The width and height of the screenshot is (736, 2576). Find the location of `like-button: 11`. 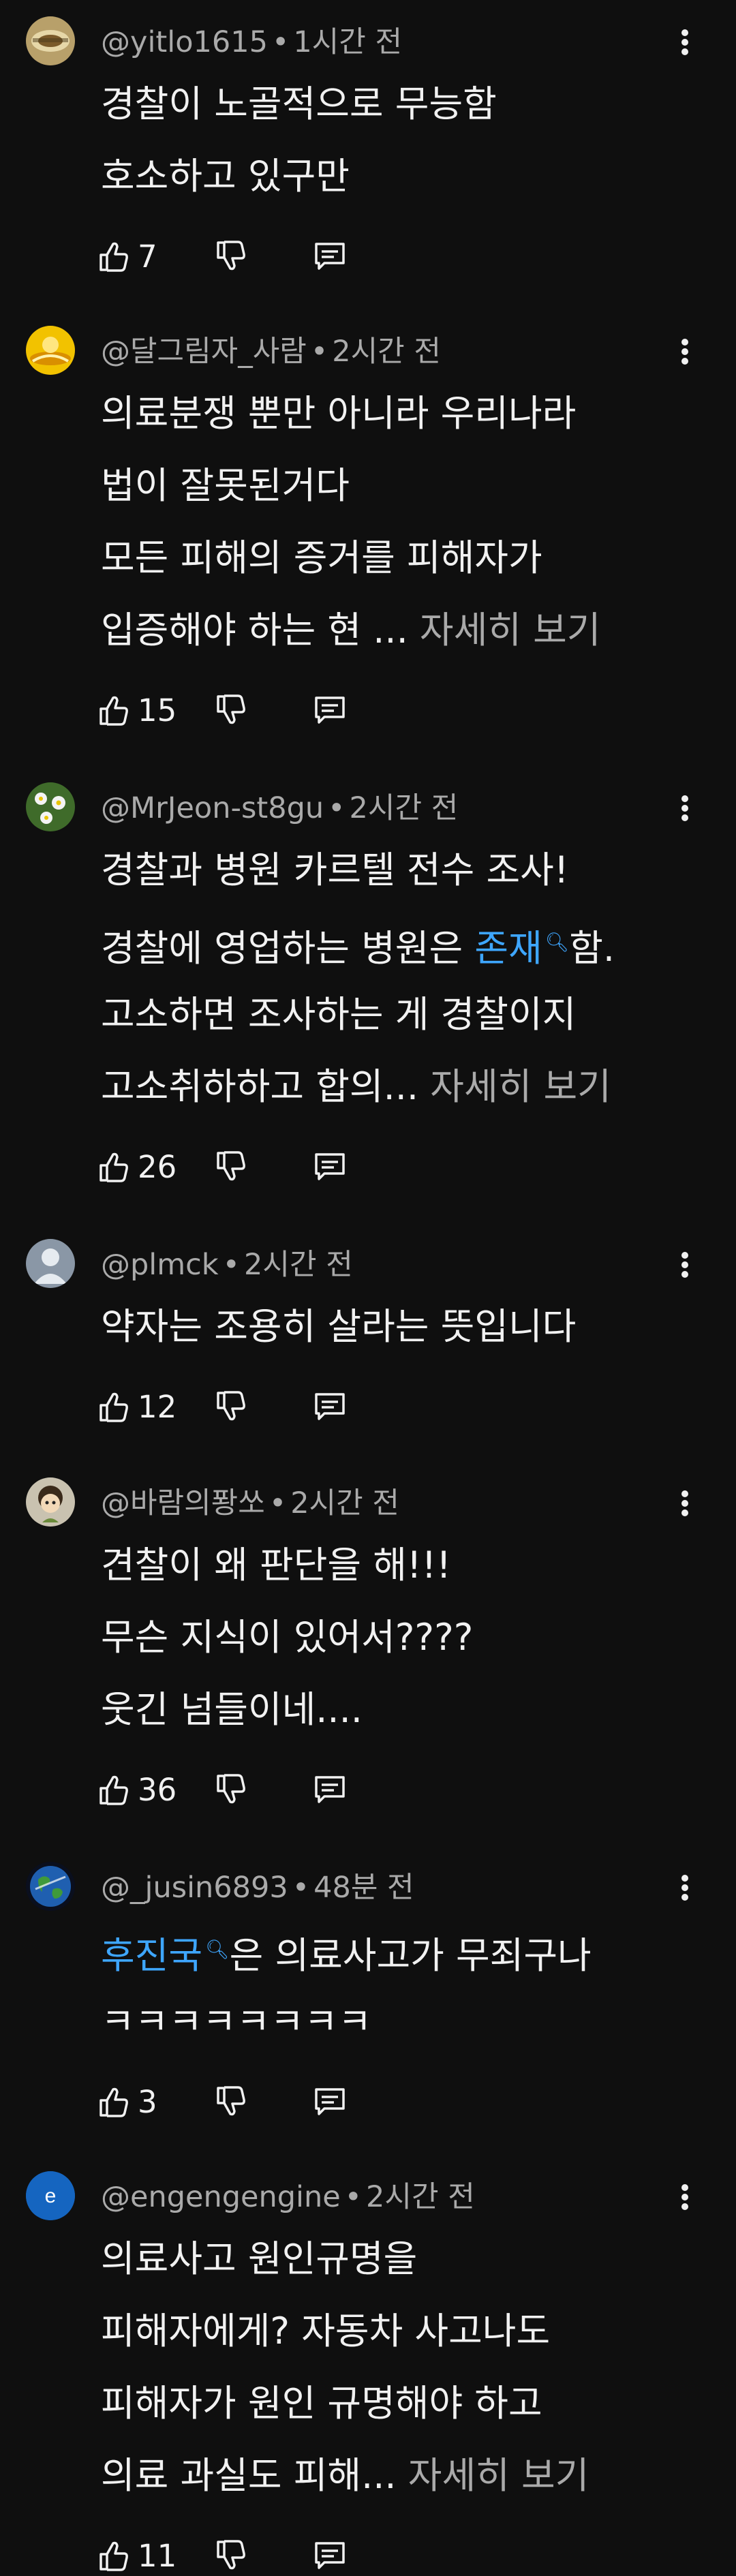

like-button: 11 is located at coordinates (136, 2555).